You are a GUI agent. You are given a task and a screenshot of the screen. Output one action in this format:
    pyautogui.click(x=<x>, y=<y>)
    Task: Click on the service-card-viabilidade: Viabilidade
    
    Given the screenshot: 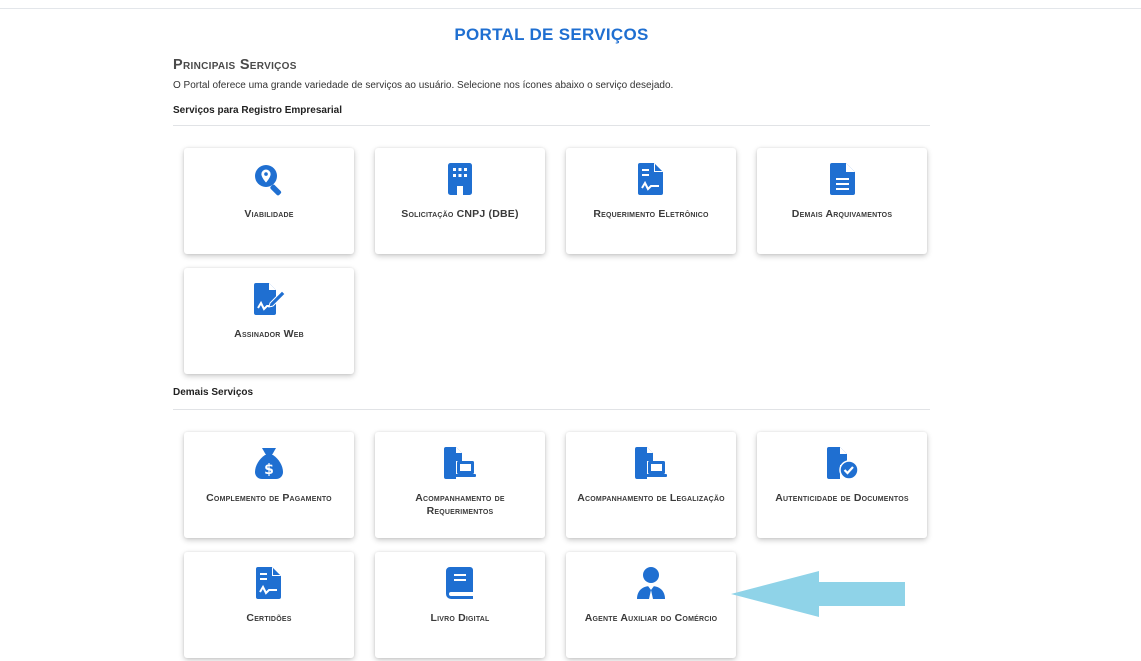 What is the action you would take?
    pyautogui.click(x=269, y=201)
    